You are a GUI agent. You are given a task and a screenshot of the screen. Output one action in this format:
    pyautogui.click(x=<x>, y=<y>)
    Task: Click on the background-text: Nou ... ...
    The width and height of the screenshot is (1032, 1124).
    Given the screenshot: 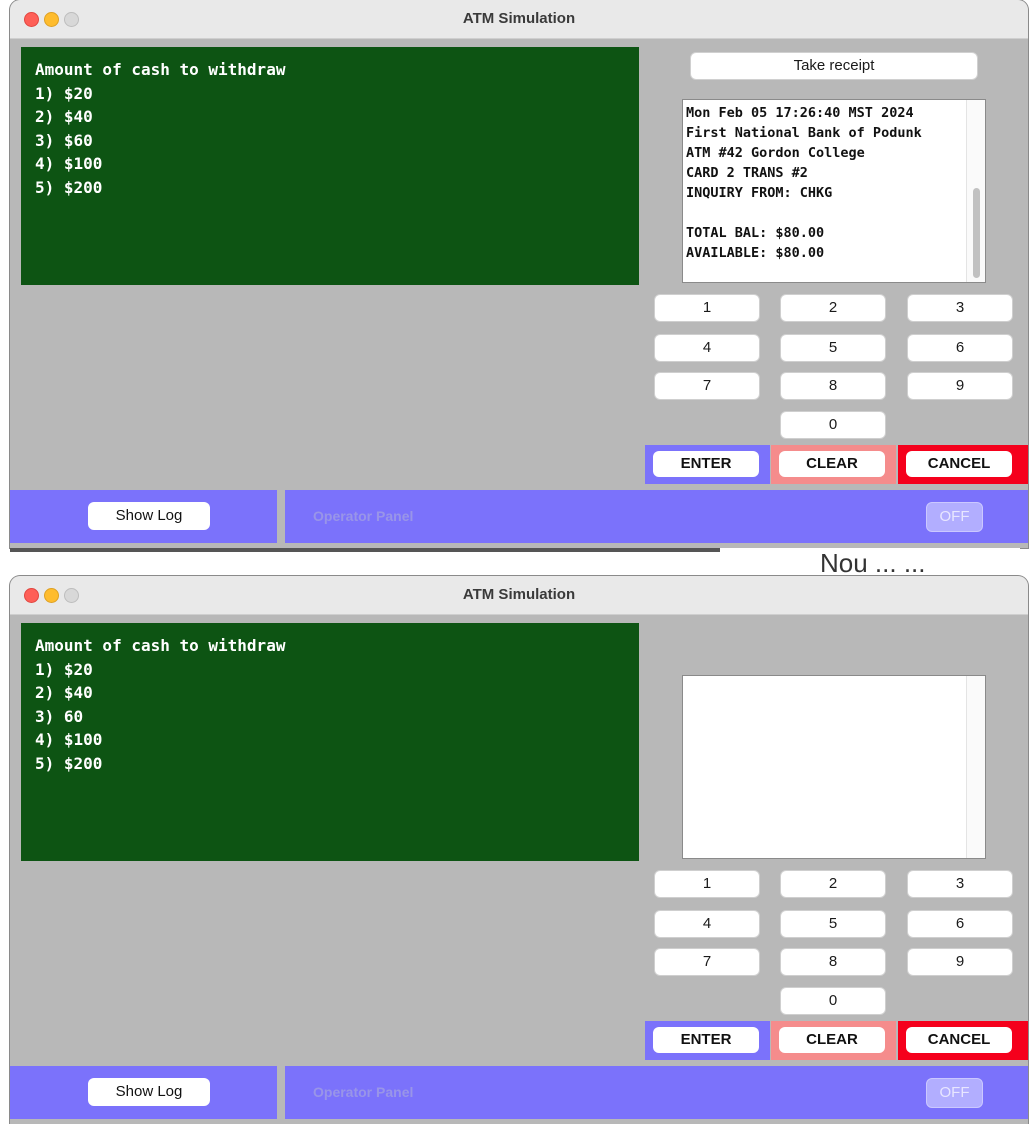 What is the action you would take?
    pyautogui.click(x=873, y=562)
    